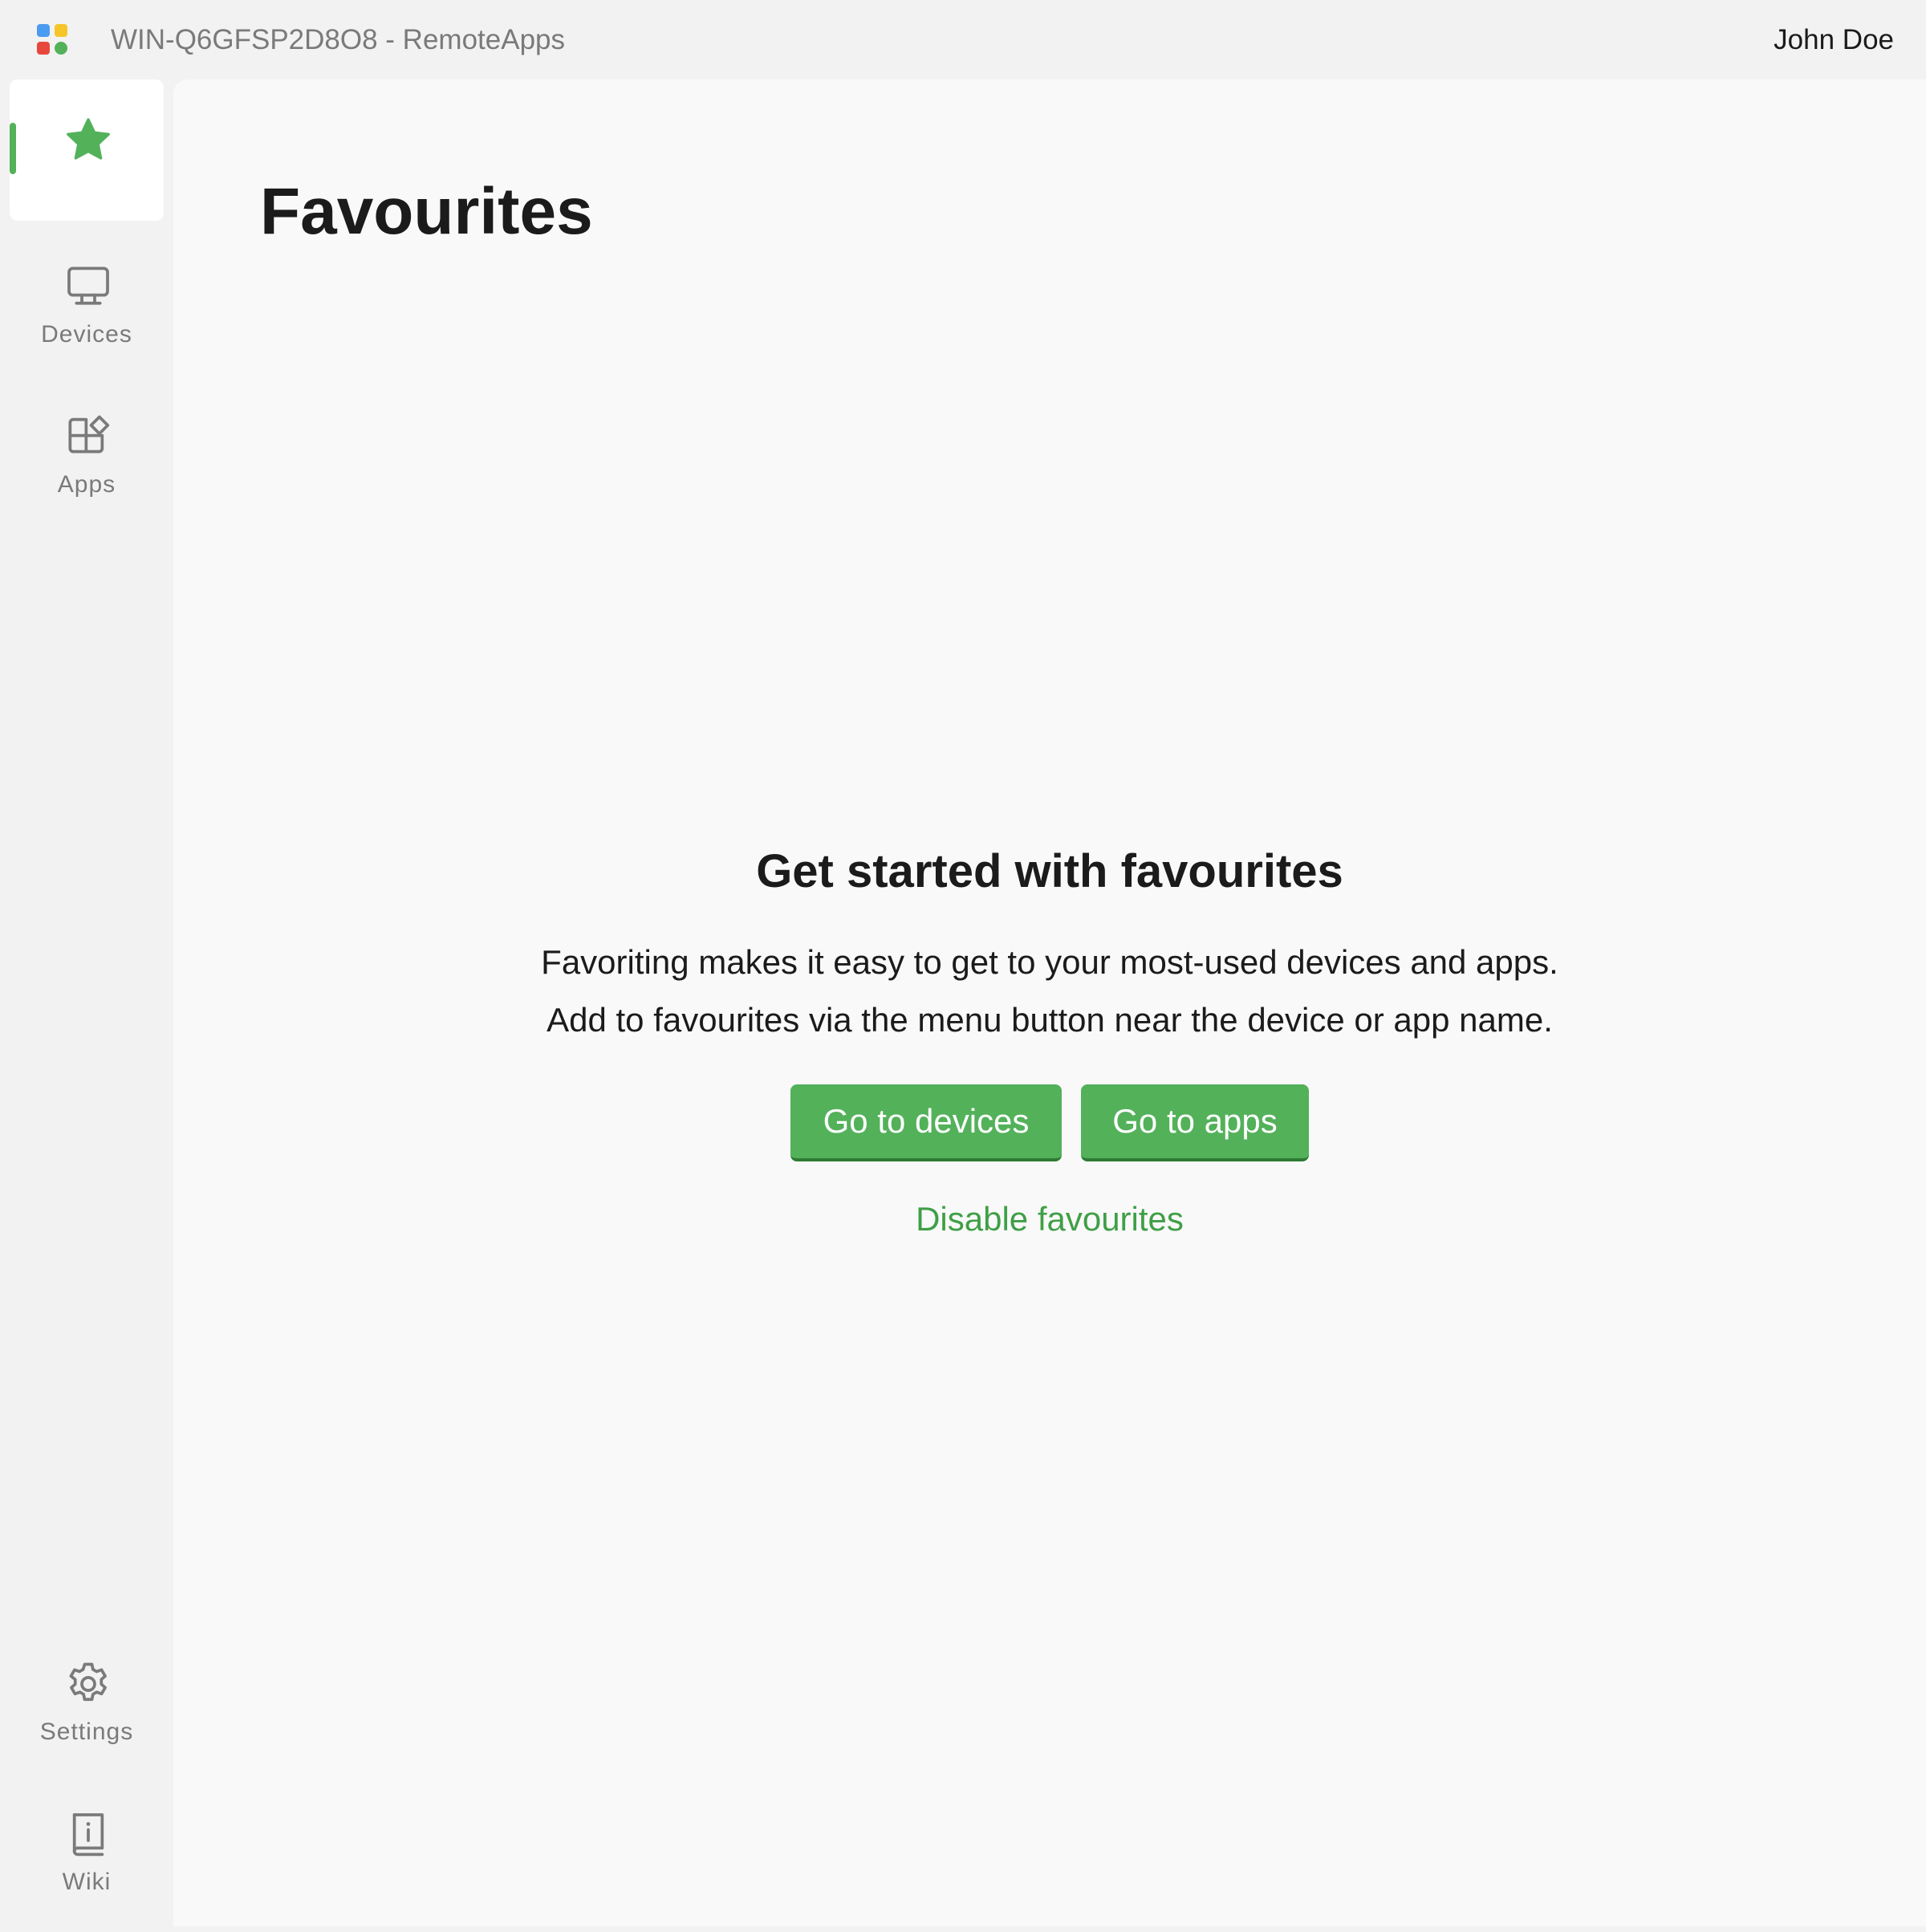 The image size is (1926, 1932). Describe the element at coordinates (88, 139) in the screenshot. I see `star-icon` at that location.